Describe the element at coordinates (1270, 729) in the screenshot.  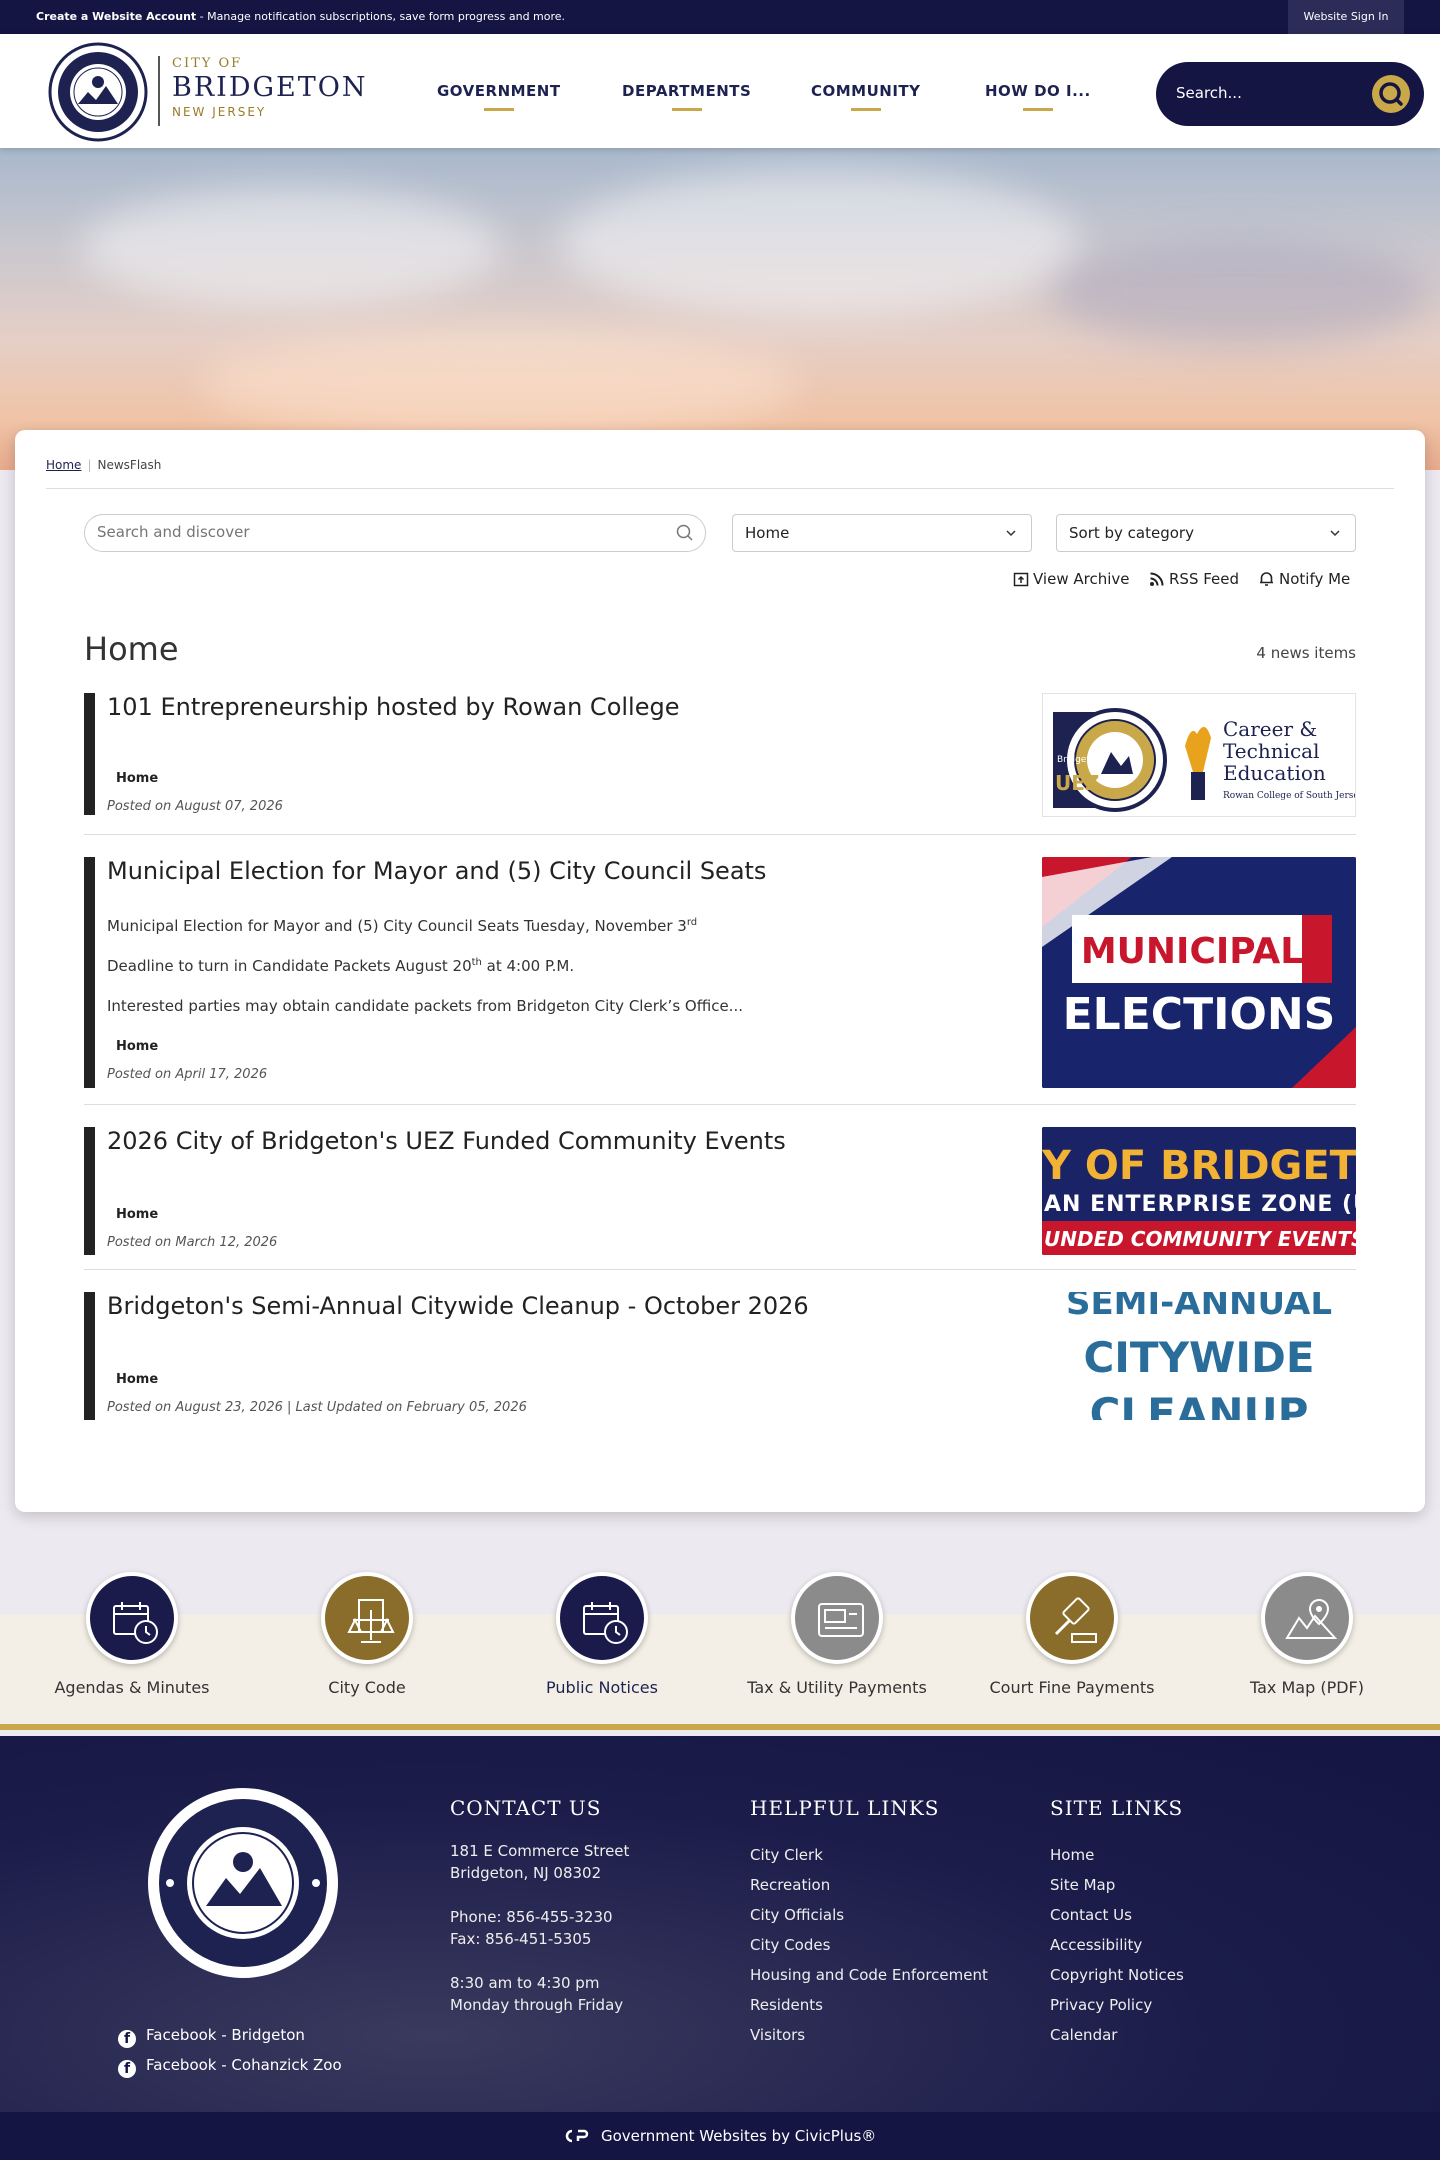
I see `svg-text: Career &` at that location.